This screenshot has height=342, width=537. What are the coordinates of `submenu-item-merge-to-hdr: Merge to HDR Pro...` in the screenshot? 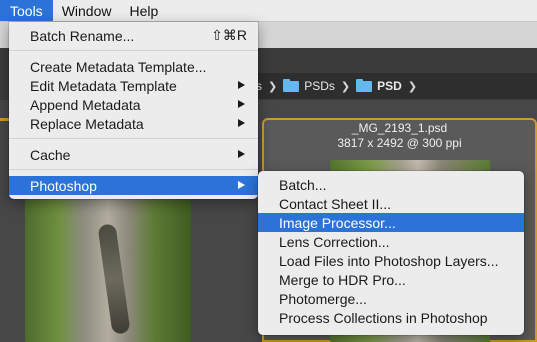 It's located at (391, 279).